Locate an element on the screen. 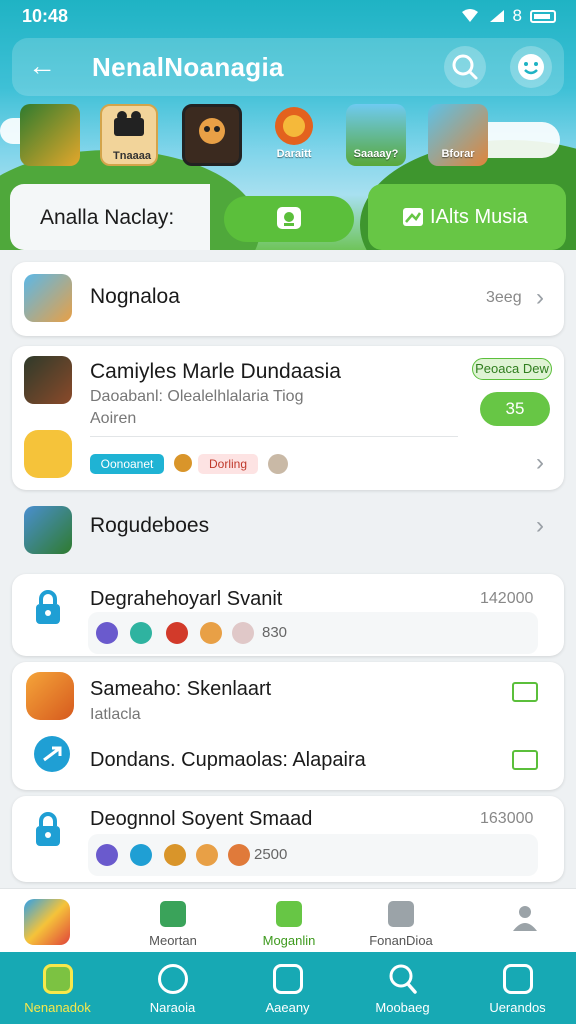  home-icon is located at coordinates (58, 979).